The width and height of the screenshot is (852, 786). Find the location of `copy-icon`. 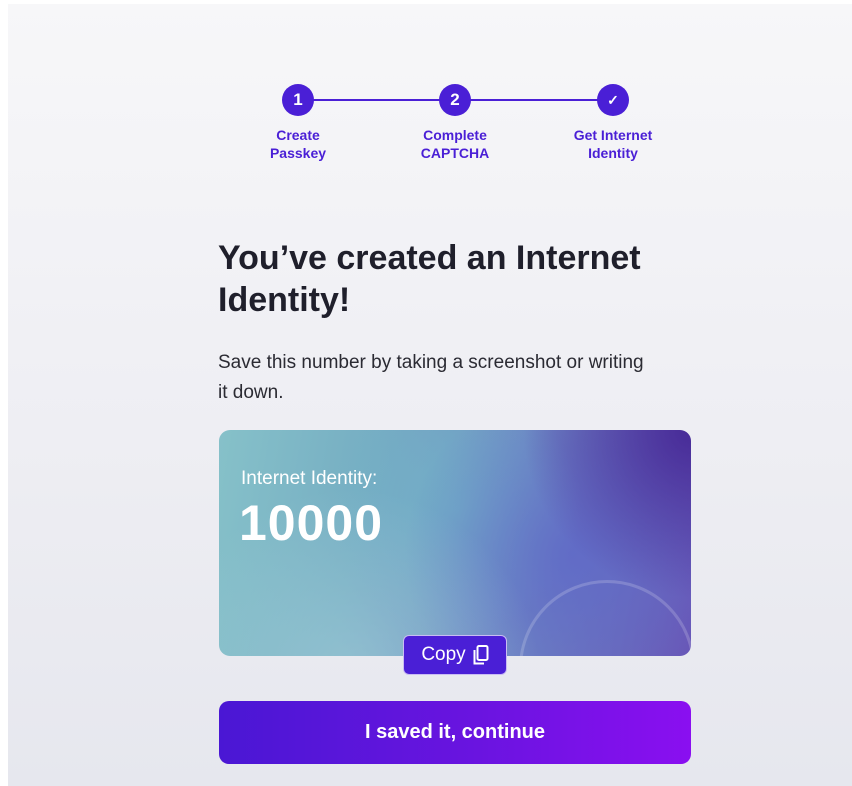

copy-icon is located at coordinates (481, 655).